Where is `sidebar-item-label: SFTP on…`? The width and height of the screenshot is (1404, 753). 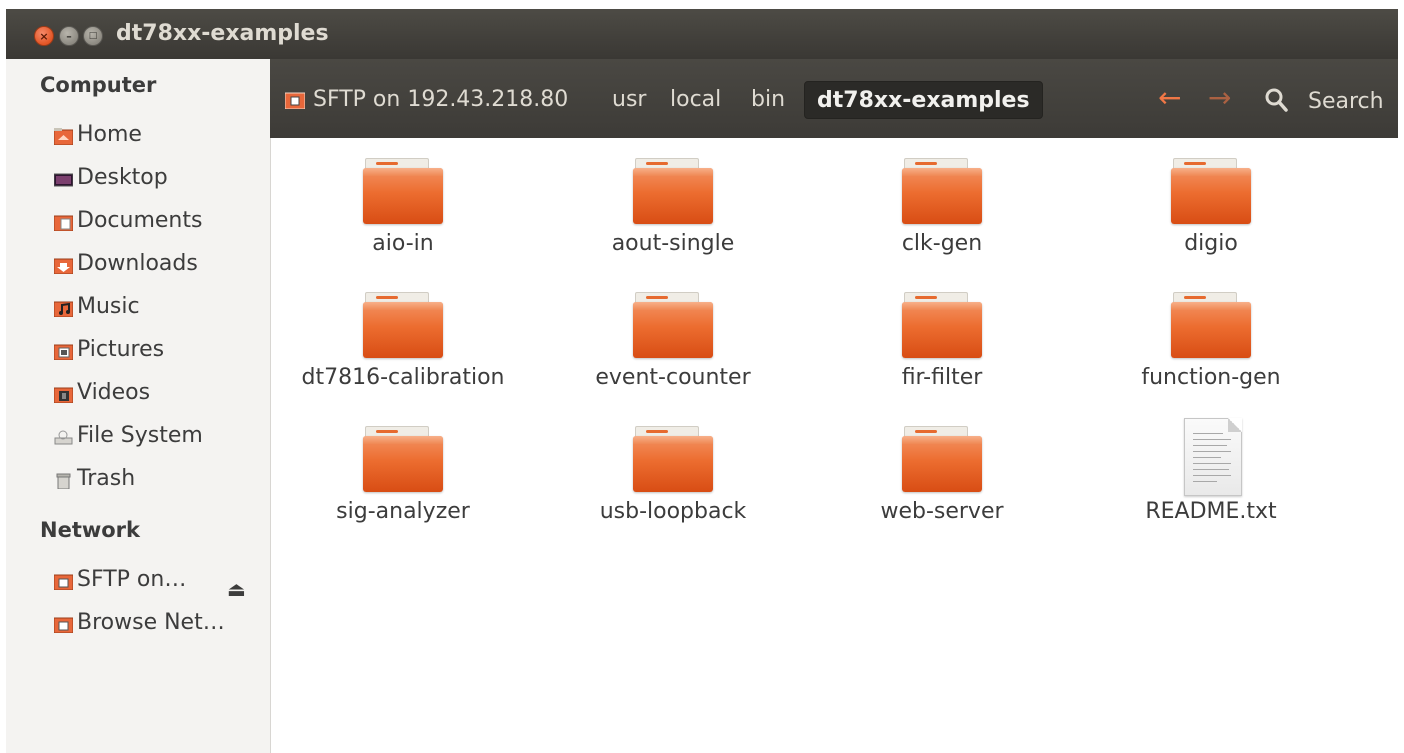
sidebar-item-label: SFTP on… is located at coordinates (132, 579).